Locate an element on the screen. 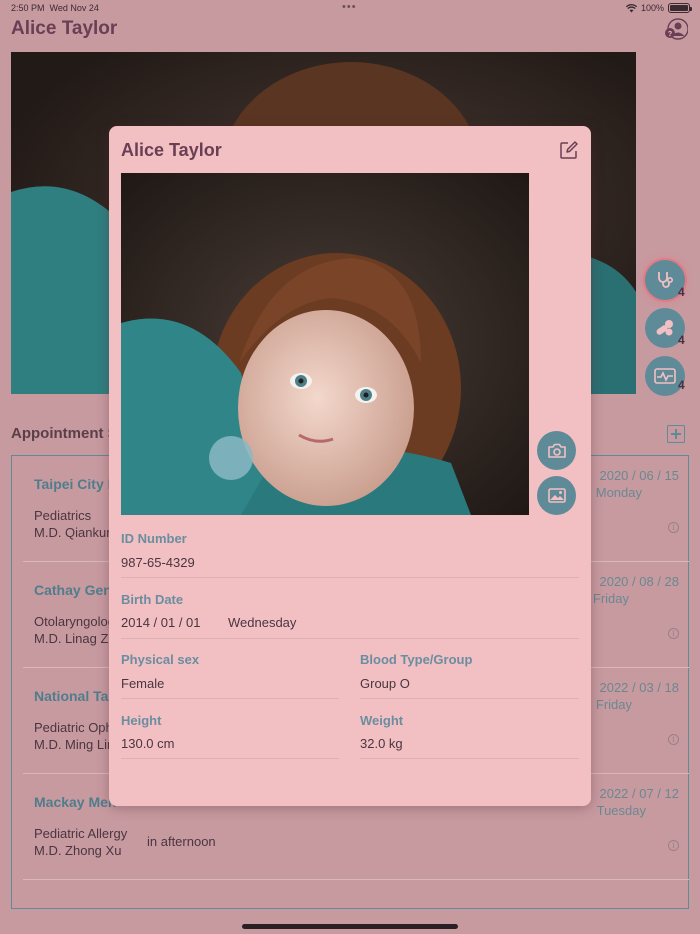 Image resolution: width=700 pixels, height=934 pixels. photo-library-button is located at coordinates (556, 495).